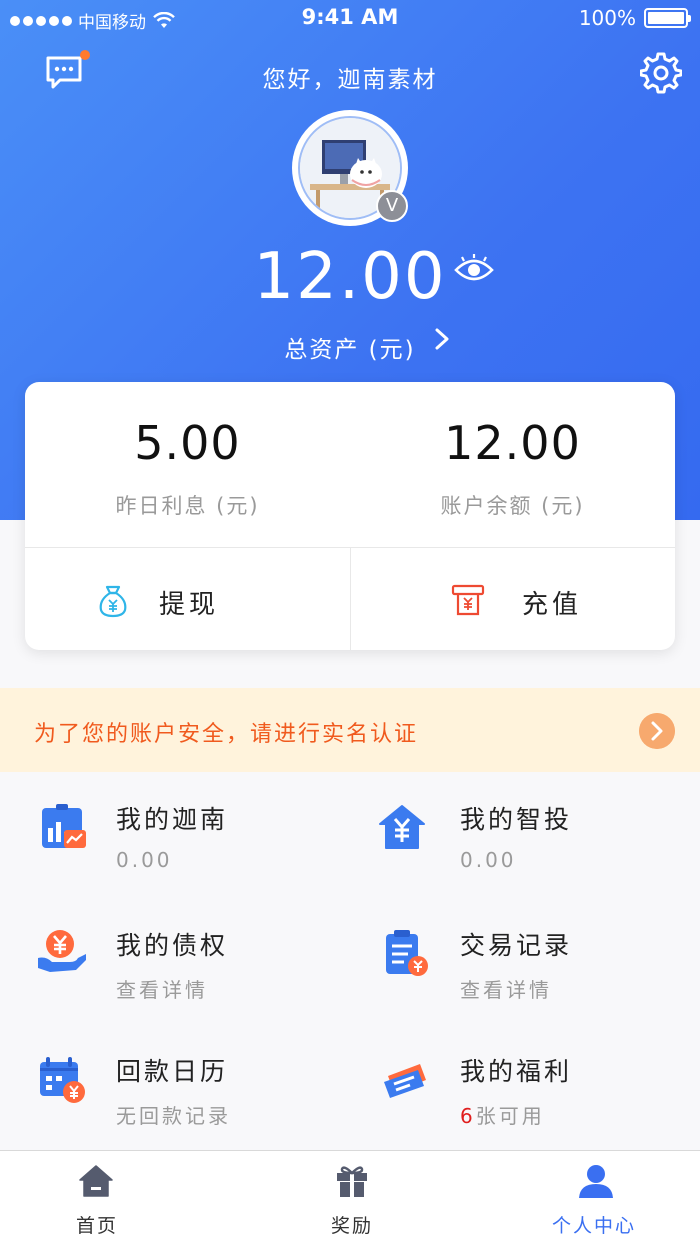 The width and height of the screenshot is (700, 1245). Describe the element at coordinates (667, 18) in the screenshot. I see `battery-icon` at that location.